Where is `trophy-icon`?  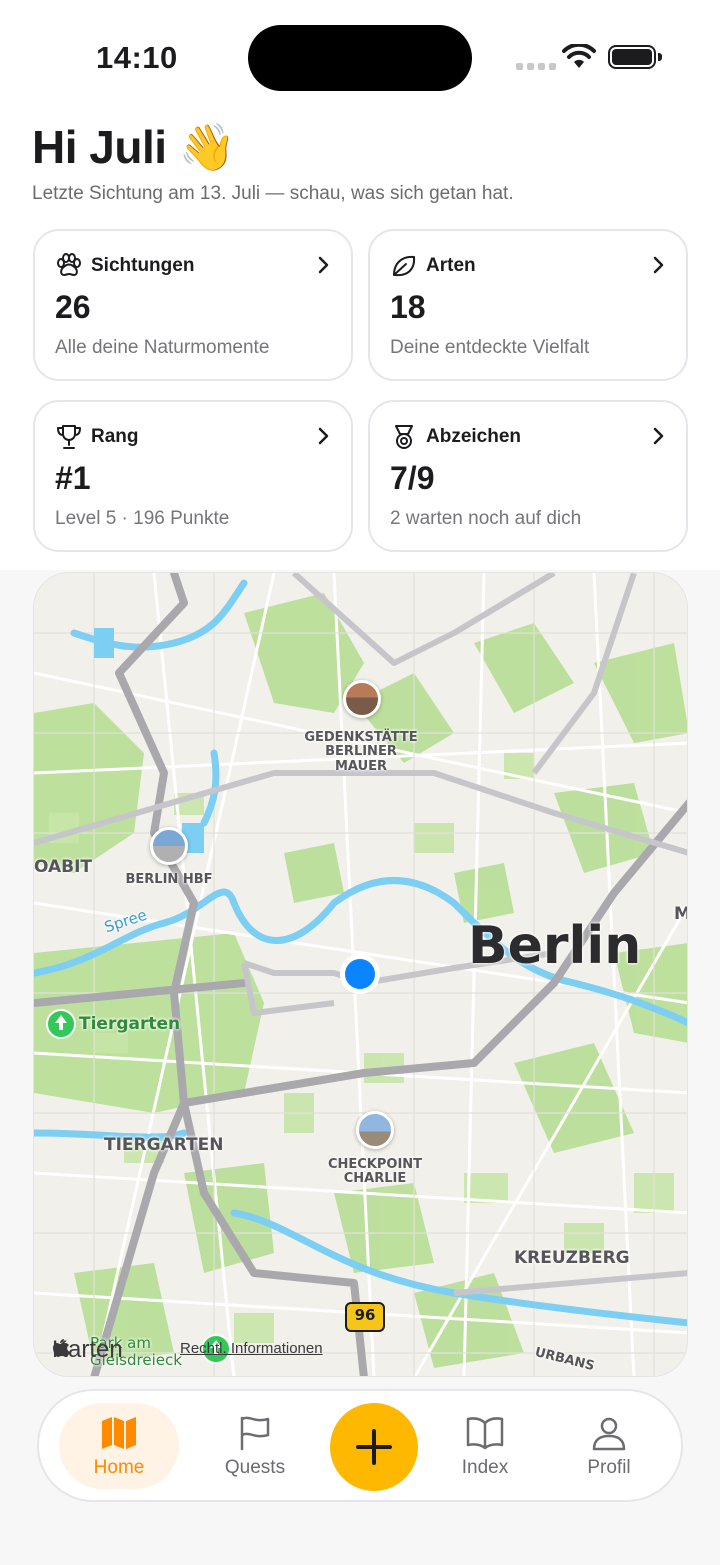
trophy-icon is located at coordinates (69, 437).